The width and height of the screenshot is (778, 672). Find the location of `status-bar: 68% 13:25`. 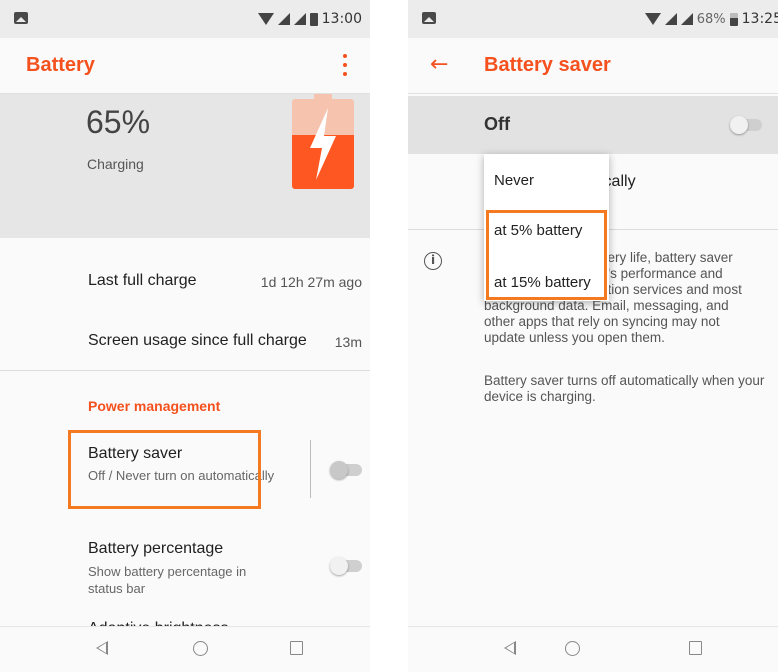

status-bar: 68% 13:25 is located at coordinates (593, 19).